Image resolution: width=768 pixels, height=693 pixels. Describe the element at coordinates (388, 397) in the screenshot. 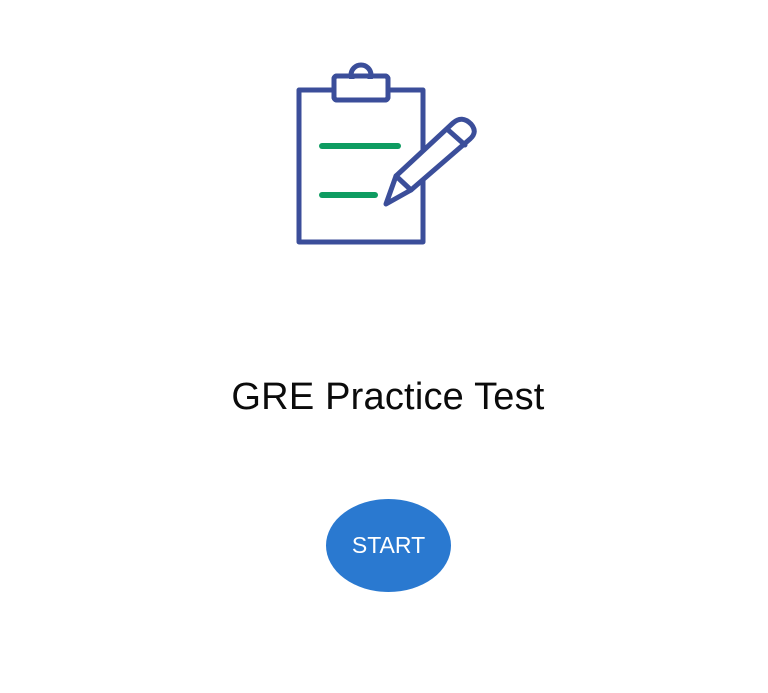

I see `page-title: GRE Practice Test` at that location.